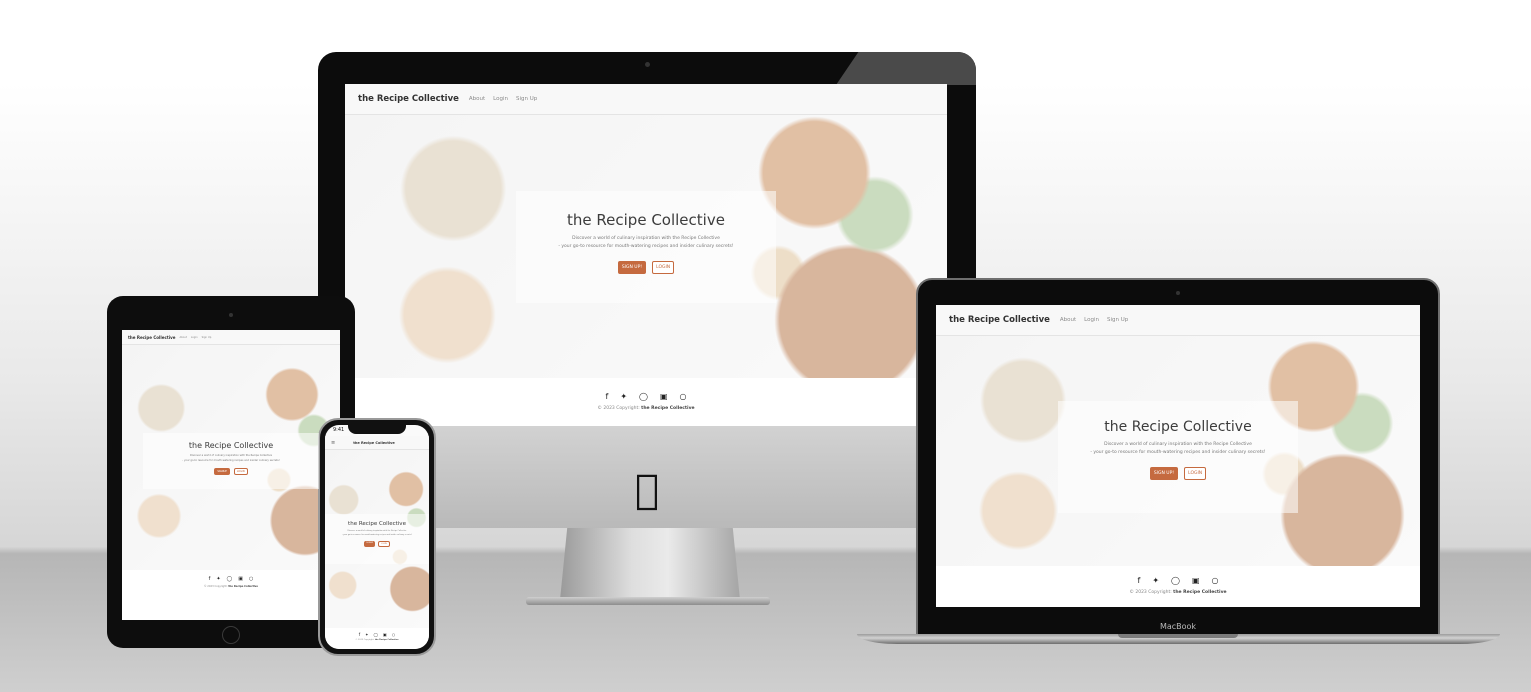 The height and width of the screenshot is (692, 1531). What do you see at coordinates (231, 635) in the screenshot?
I see `ipad-home-button` at bounding box center [231, 635].